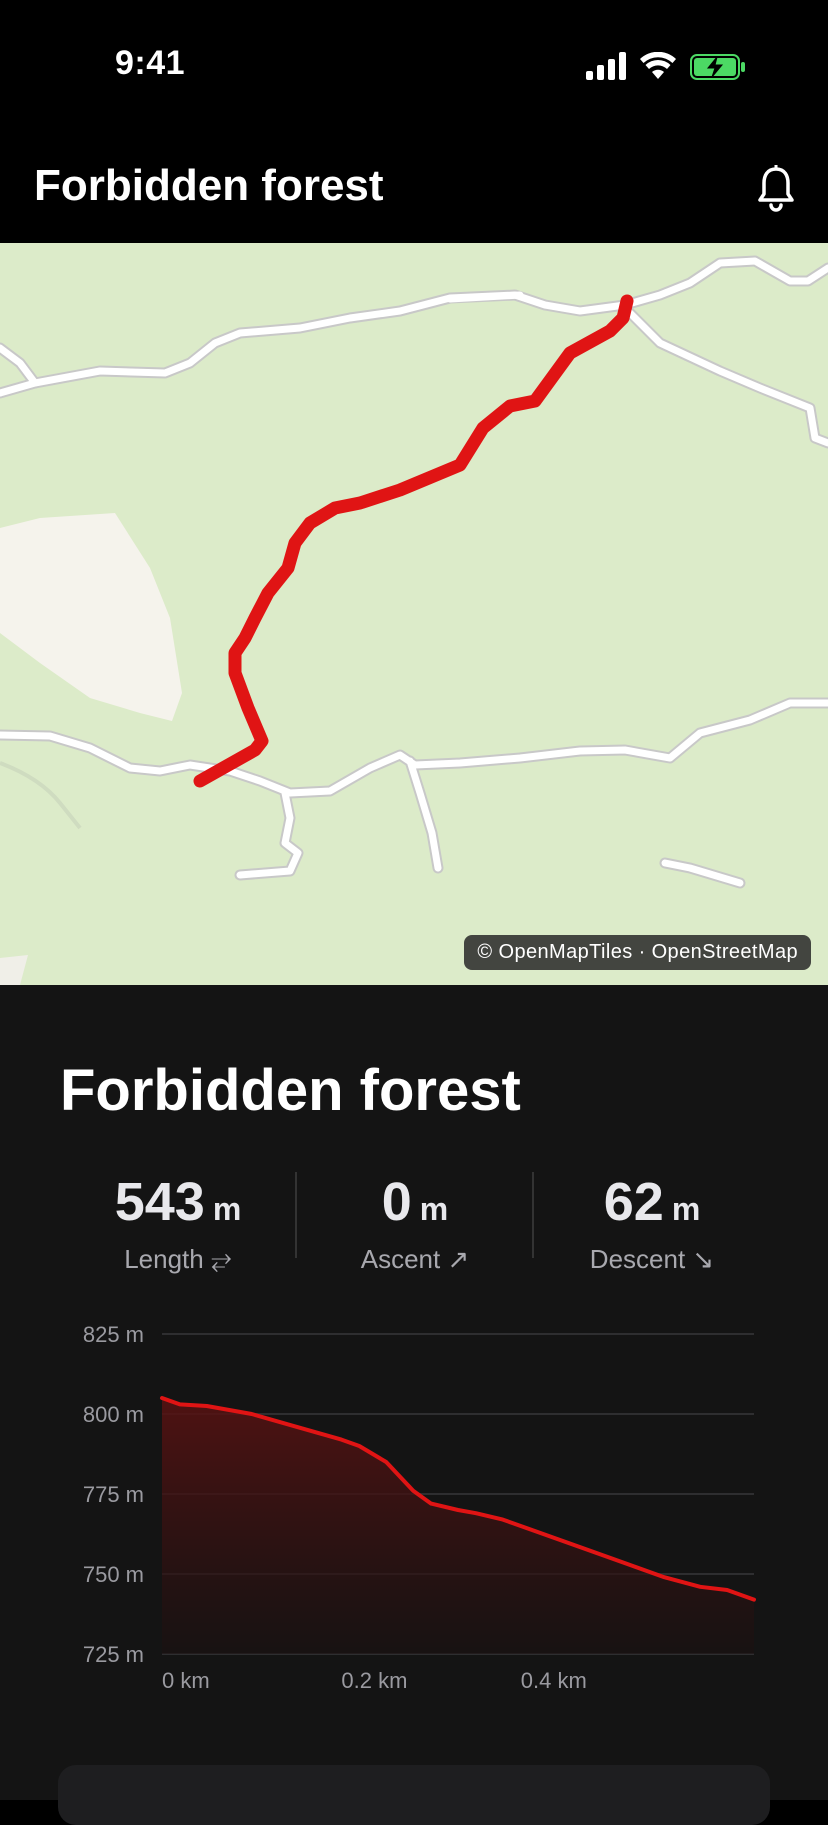  What do you see at coordinates (113, 1334) in the screenshot?
I see `chart-y-tick-label: 825 m` at bounding box center [113, 1334].